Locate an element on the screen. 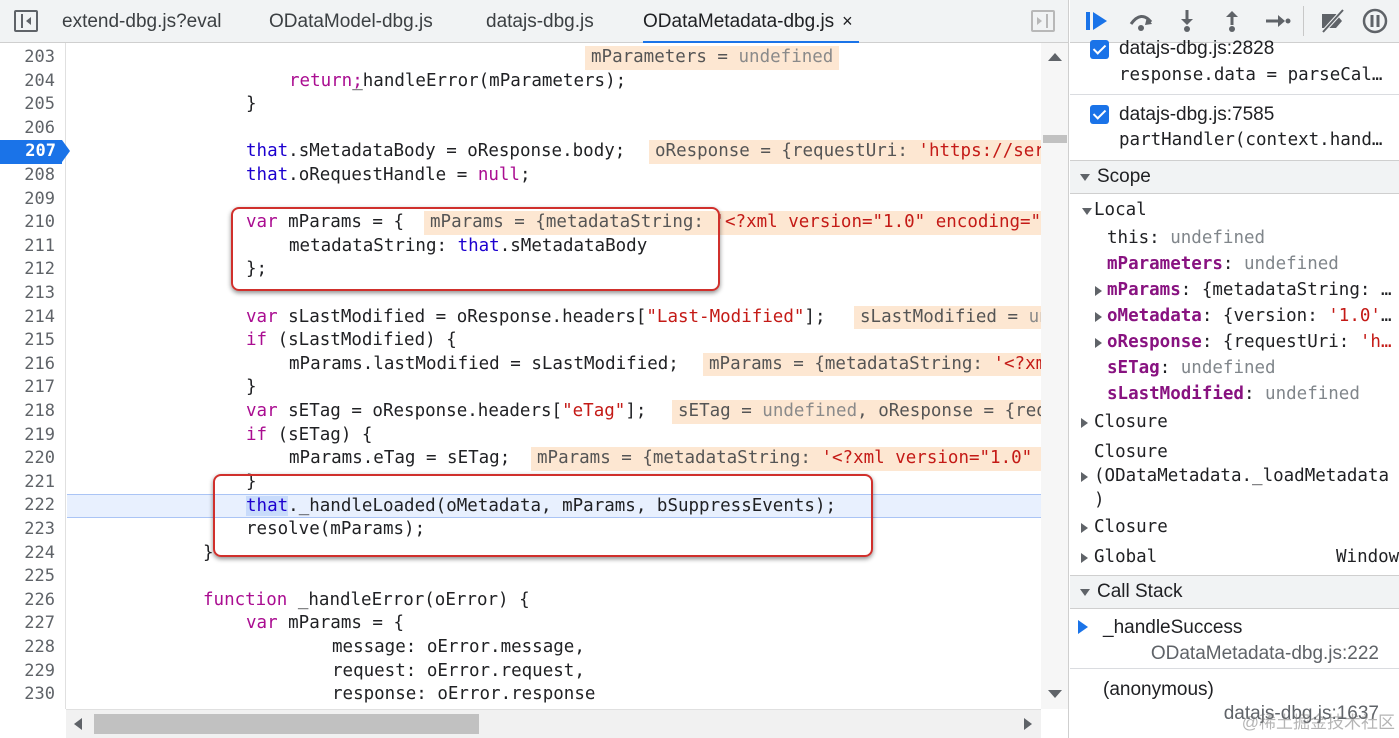 Image resolution: width=1399 pixels, height=738 pixels. line-number: 210 is located at coordinates (30, 223).